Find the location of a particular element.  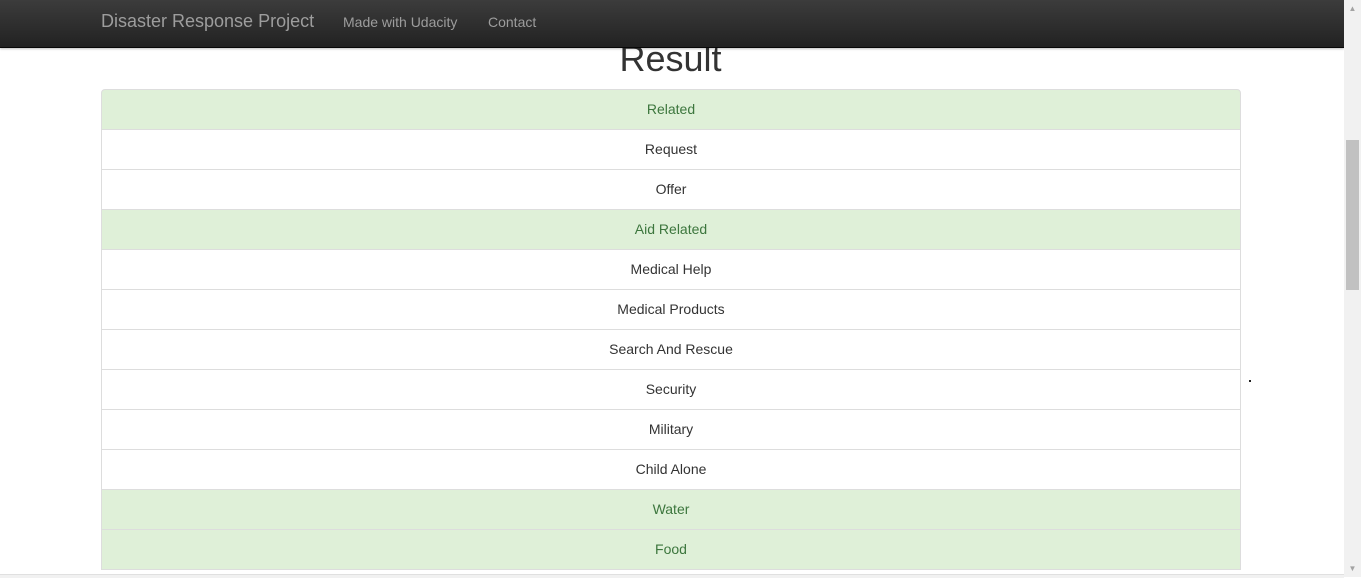

category-item-search-and-rescue: Search And Rescue is located at coordinates (671, 349).